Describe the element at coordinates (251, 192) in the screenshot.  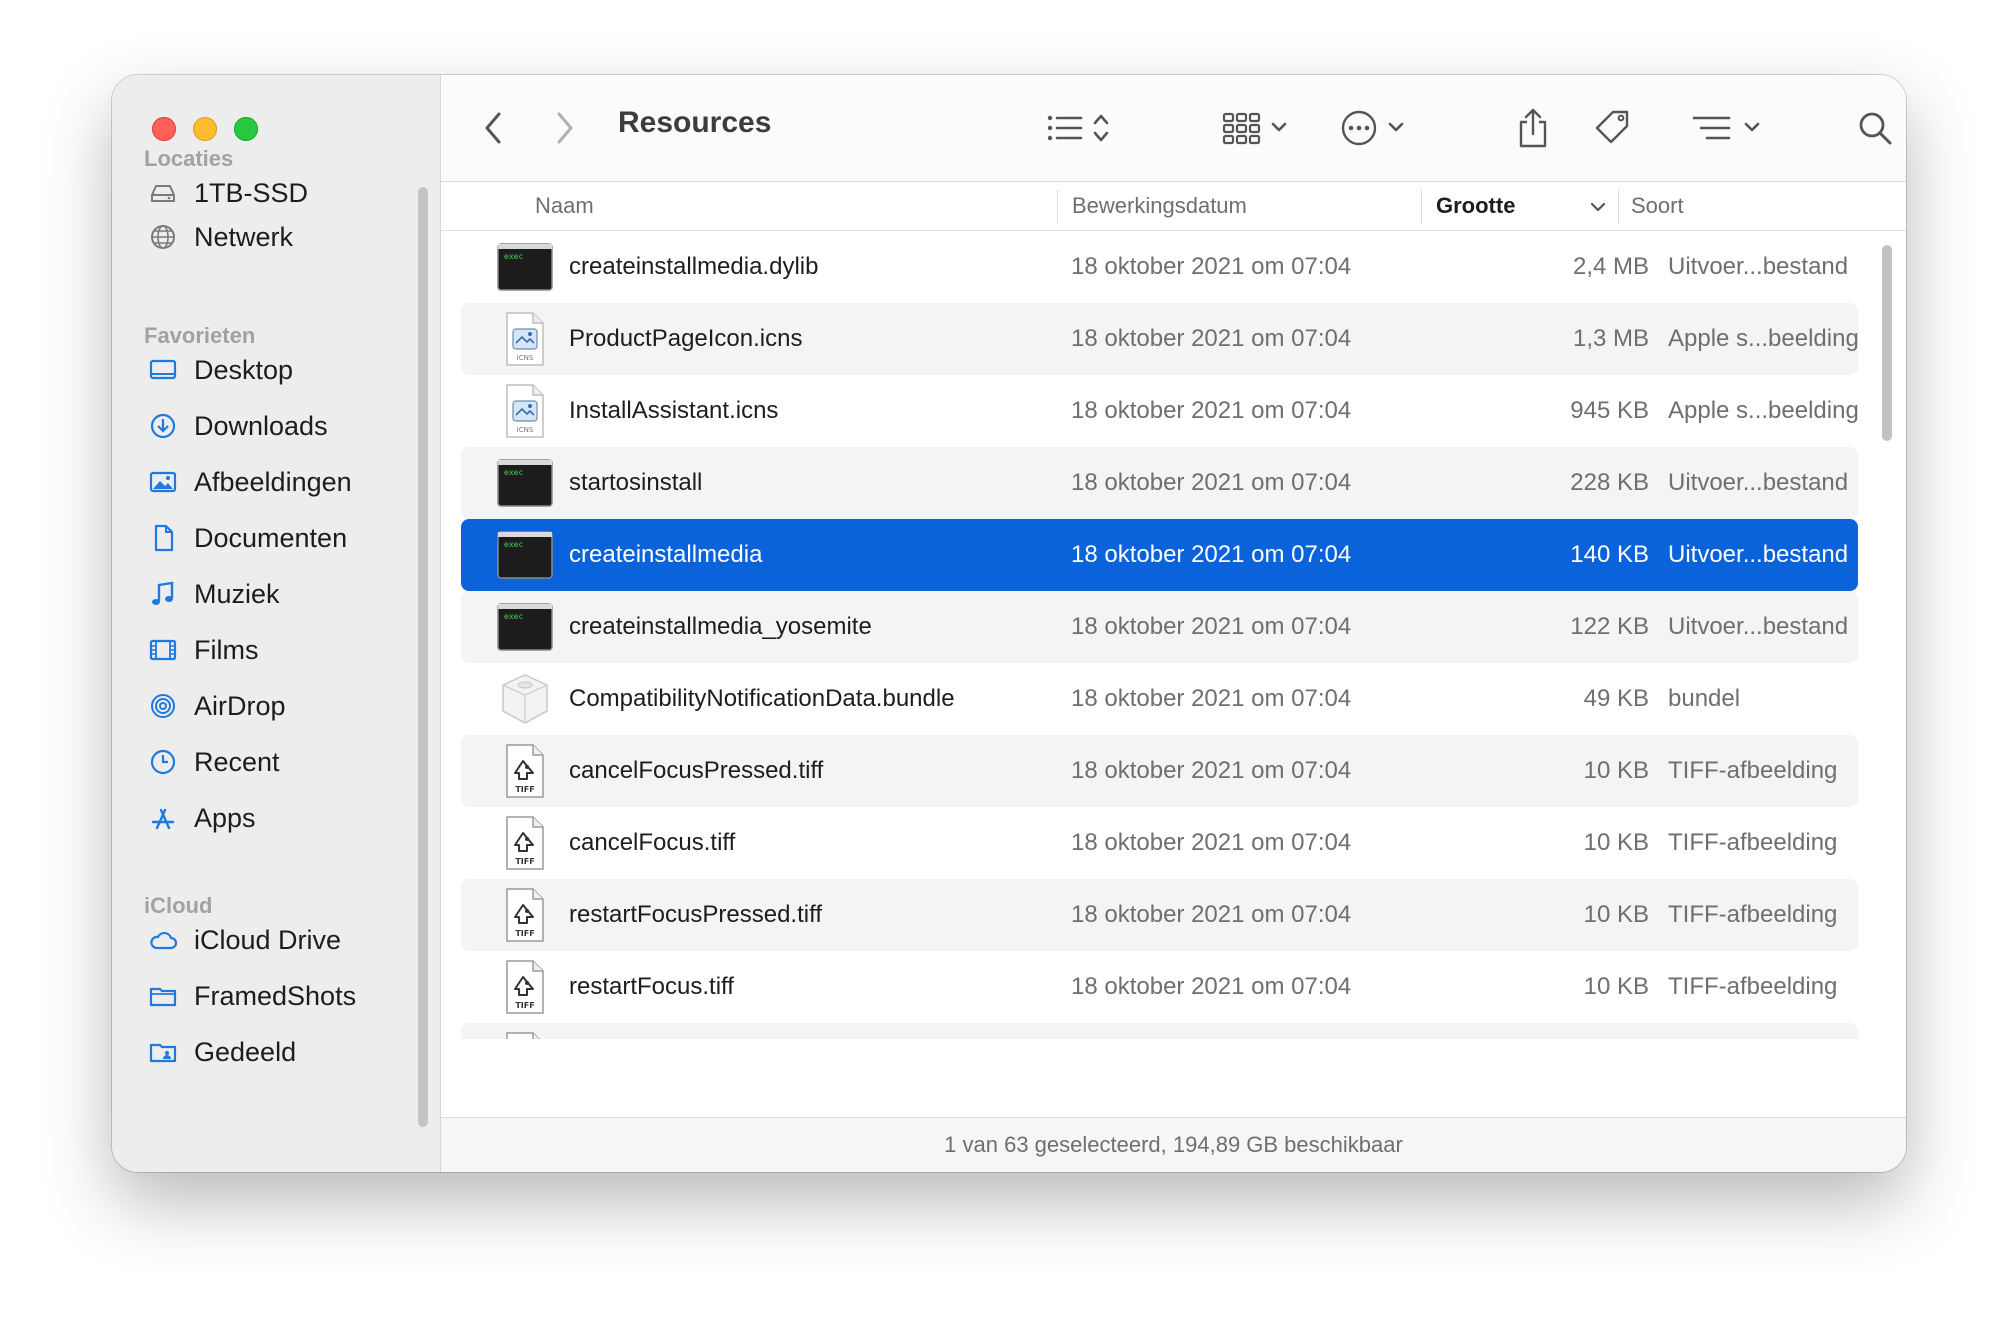
I see `sidebar-item-label: 1TB-SSD` at that location.